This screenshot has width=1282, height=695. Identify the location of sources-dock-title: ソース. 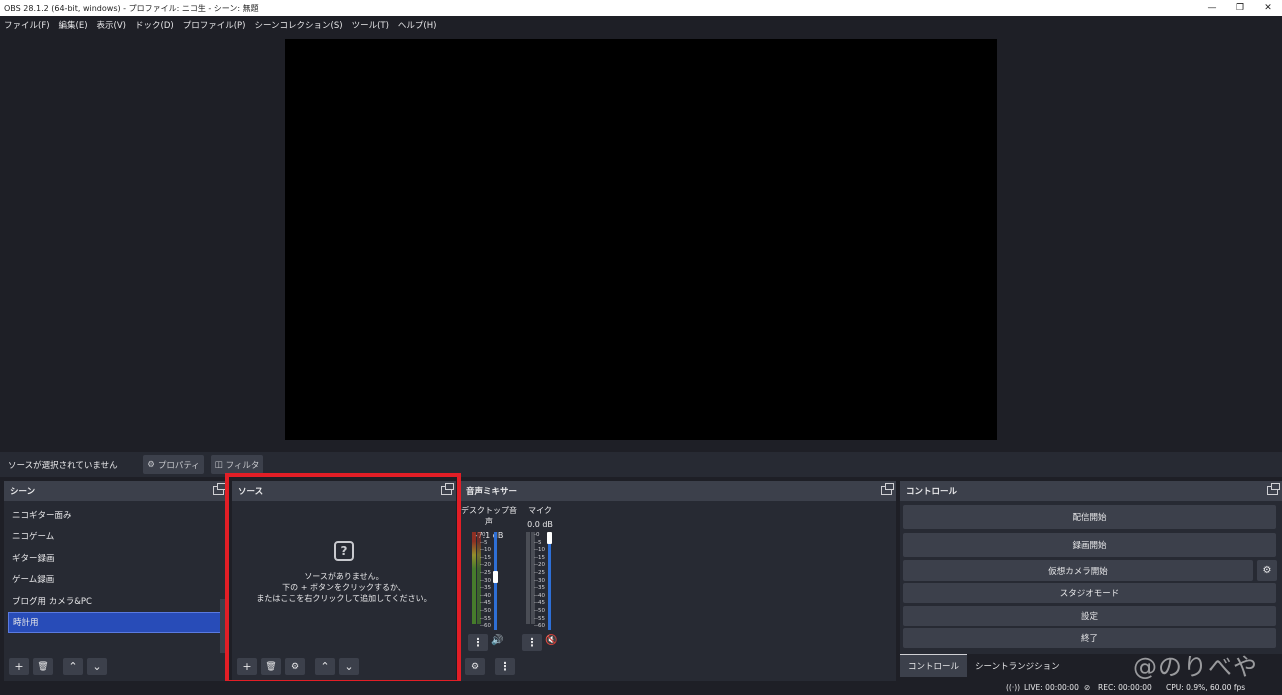
(251, 492).